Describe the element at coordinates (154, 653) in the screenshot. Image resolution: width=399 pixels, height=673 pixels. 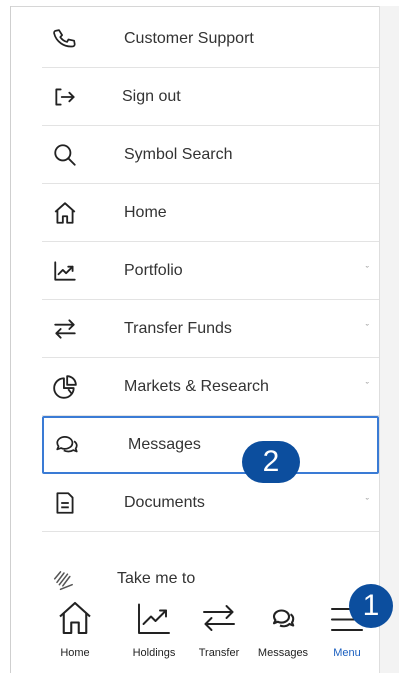
I see `nav-label: Holdings` at that location.